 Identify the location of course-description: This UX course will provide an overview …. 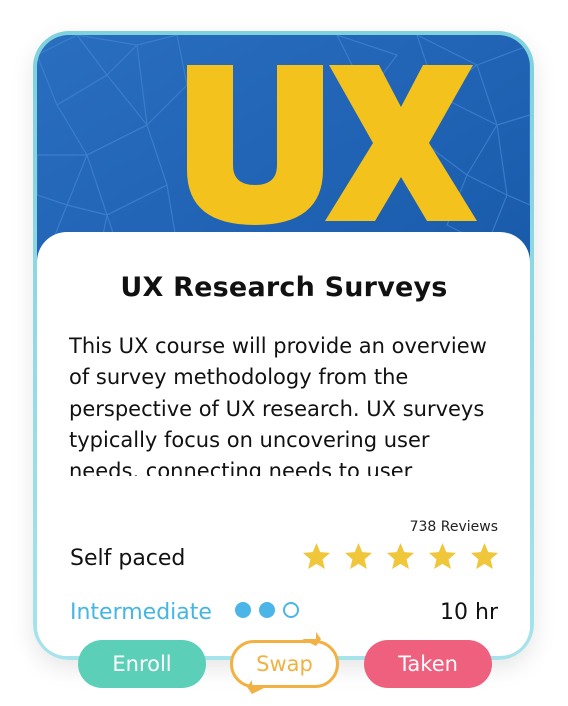
(278, 405).